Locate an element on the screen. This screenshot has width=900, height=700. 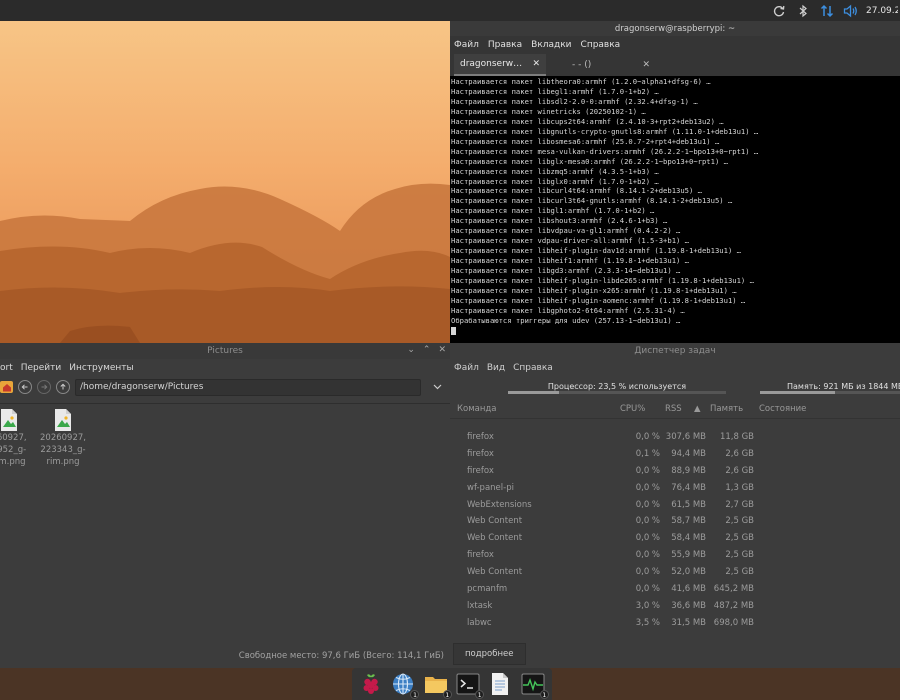
window-title: Pictures is located at coordinates (225, 351).